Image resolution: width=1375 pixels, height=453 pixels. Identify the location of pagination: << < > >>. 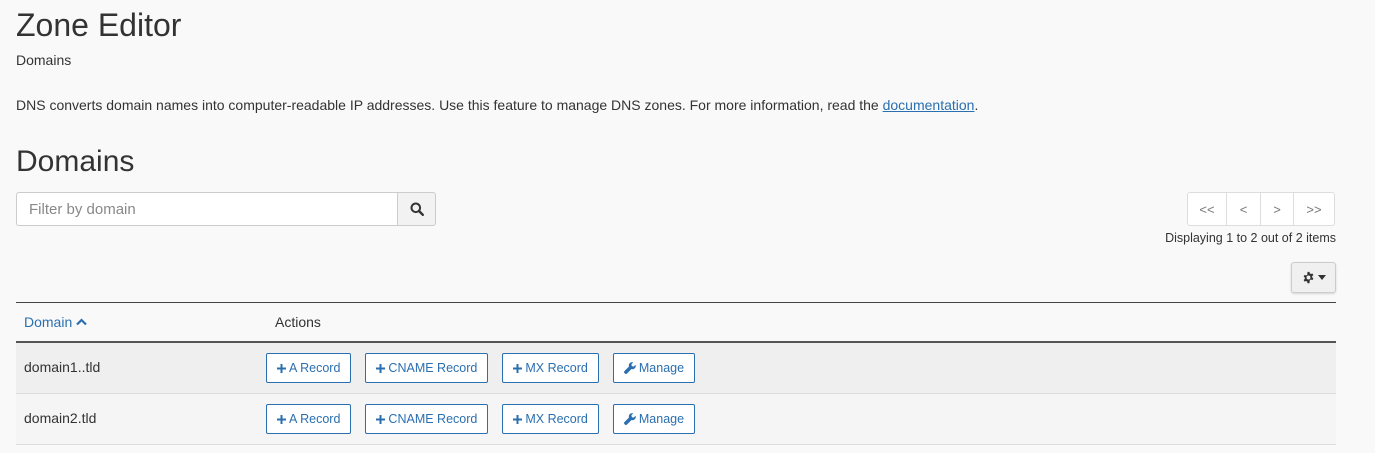
(1261, 209).